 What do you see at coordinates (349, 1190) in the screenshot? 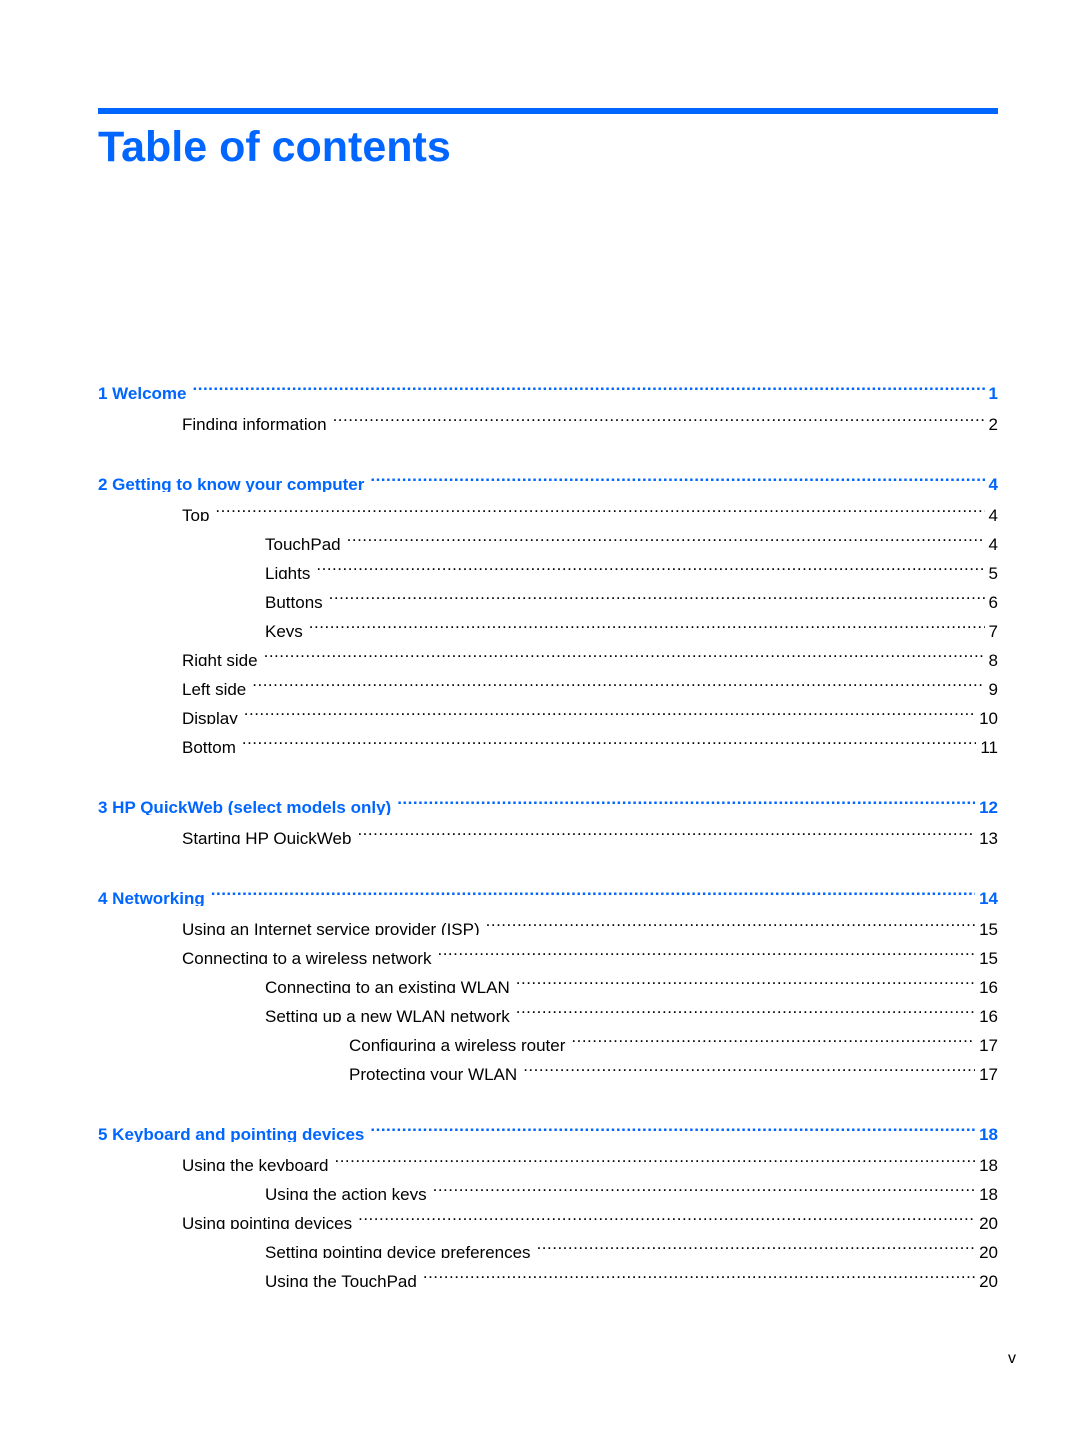
I see `toc-entry-label: Using the action keys` at bounding box center [349, 1190].